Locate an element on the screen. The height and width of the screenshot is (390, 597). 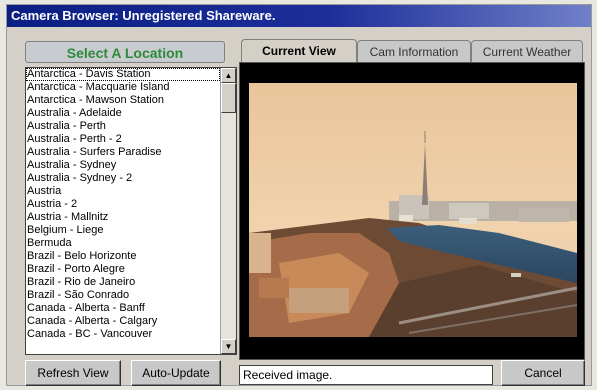
scrollbar-thumb is located at coordinates (228, 98).